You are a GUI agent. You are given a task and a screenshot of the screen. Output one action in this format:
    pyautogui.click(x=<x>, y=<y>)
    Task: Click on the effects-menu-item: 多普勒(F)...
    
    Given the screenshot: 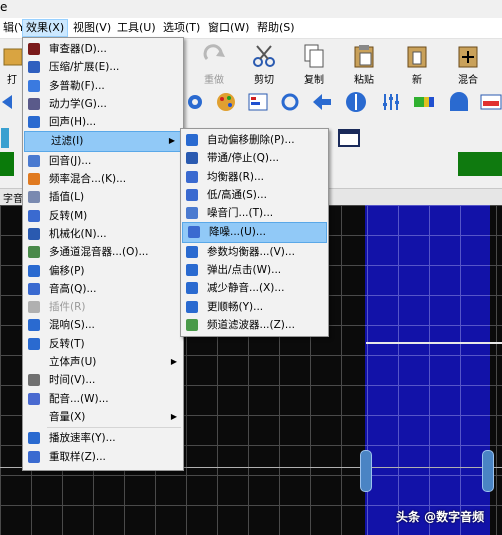 What is the action you would take?
    pyautogui.click(x=103, y=86)
    